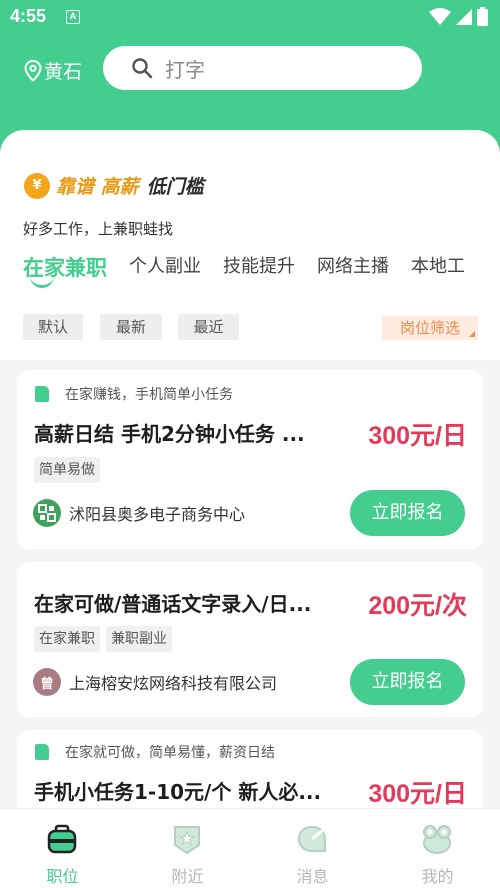 This screenshot has width=500, height=888. What do you see at coordinates (250, 327) in the screenshot?
I see `filter-bar: 默认 最新 最近 岗位筛选` at bounding box center [250, 327].